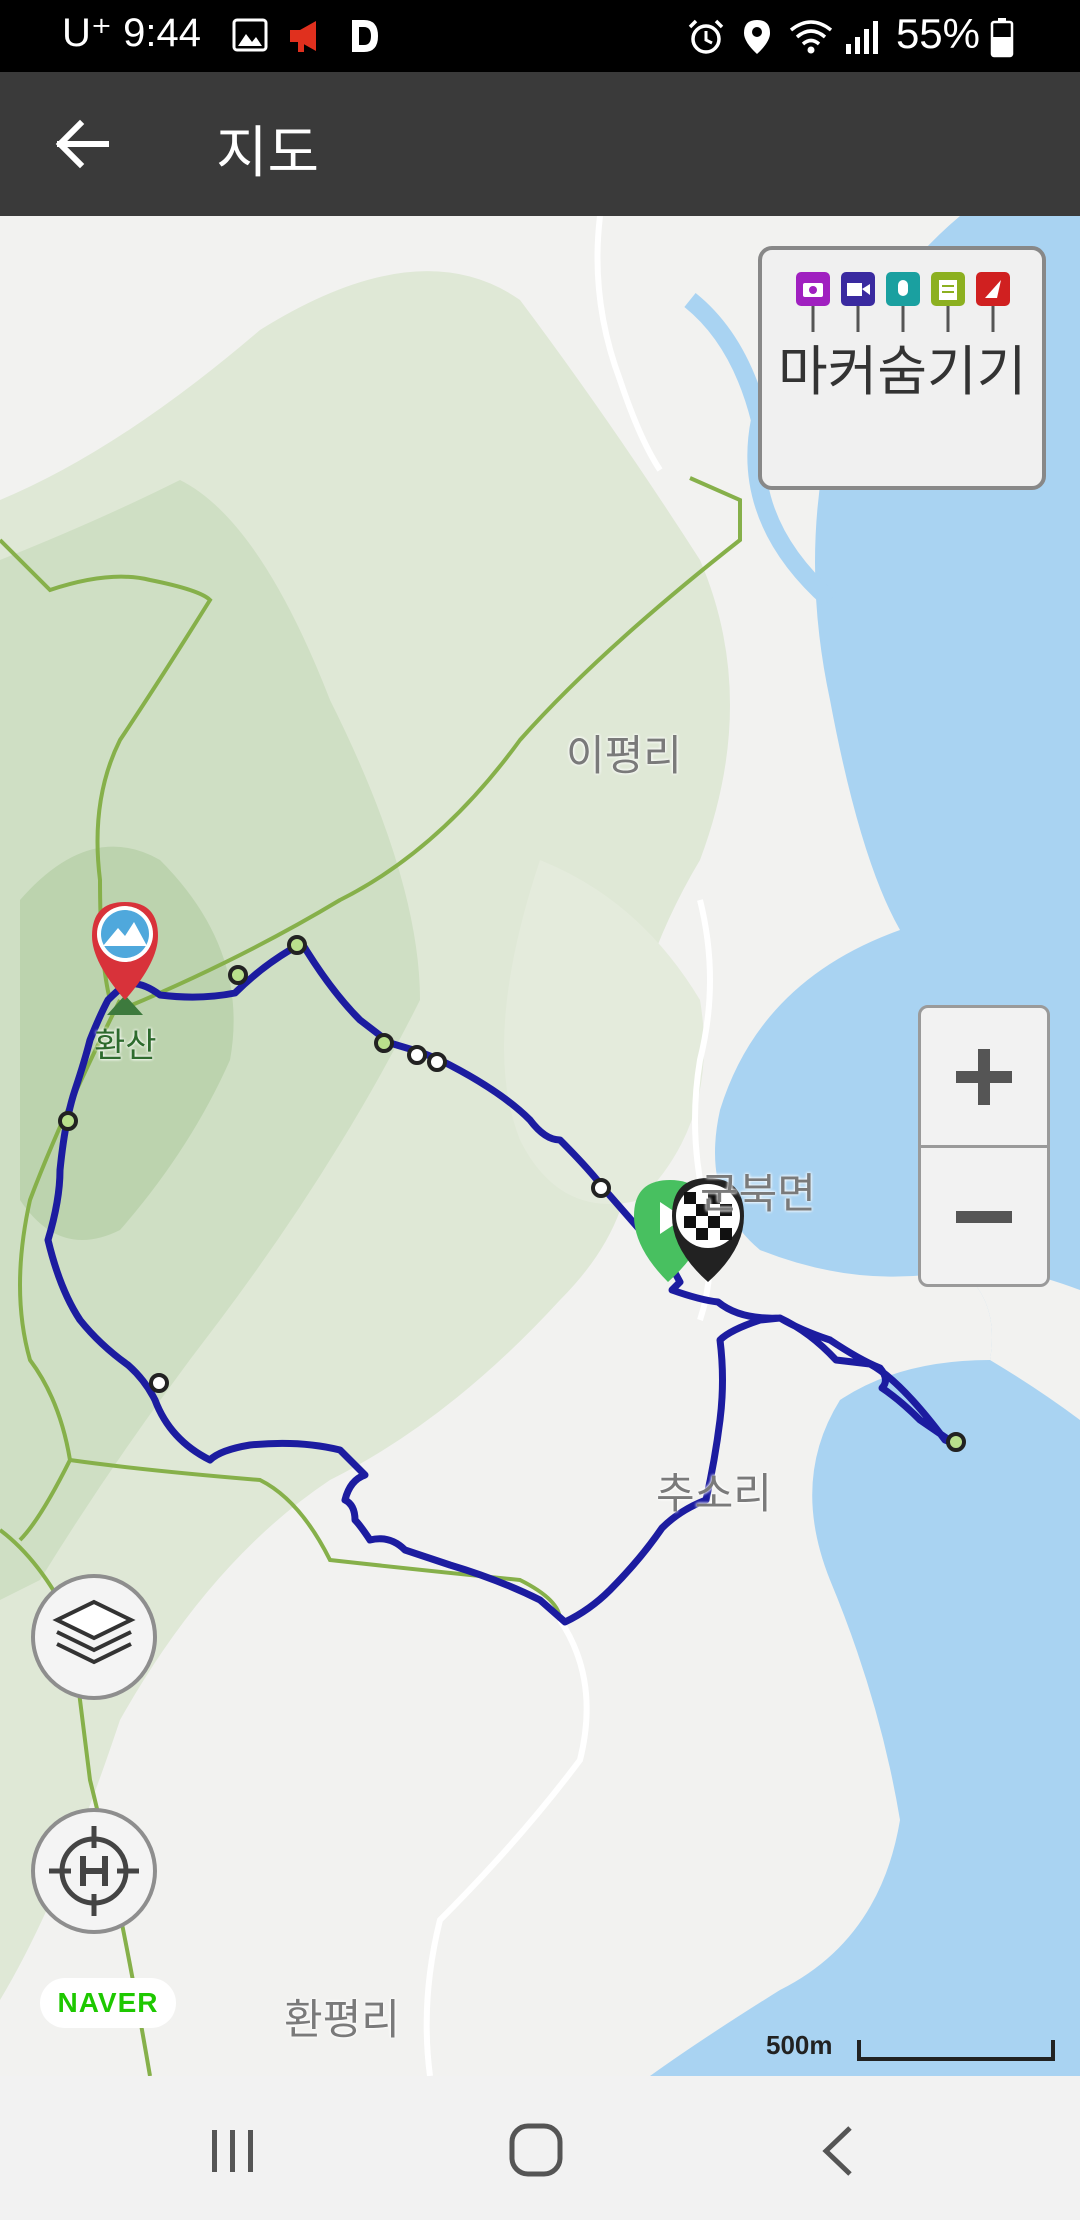 This screenshot has height=2220, width=1080. I want to click on place-label-ipyeongri: 이평리, so click(624, 755).